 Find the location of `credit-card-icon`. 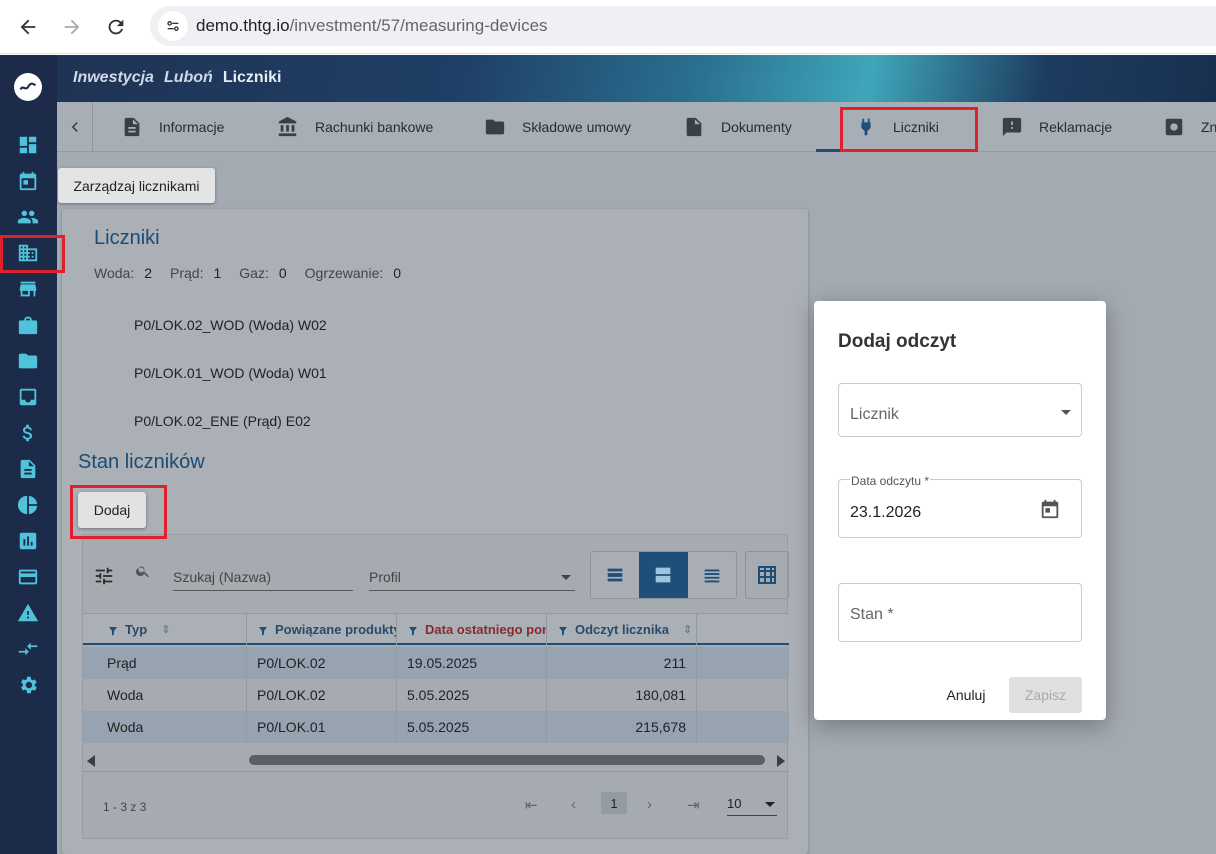

credit-card-icon is located at coordinates (28, 577).